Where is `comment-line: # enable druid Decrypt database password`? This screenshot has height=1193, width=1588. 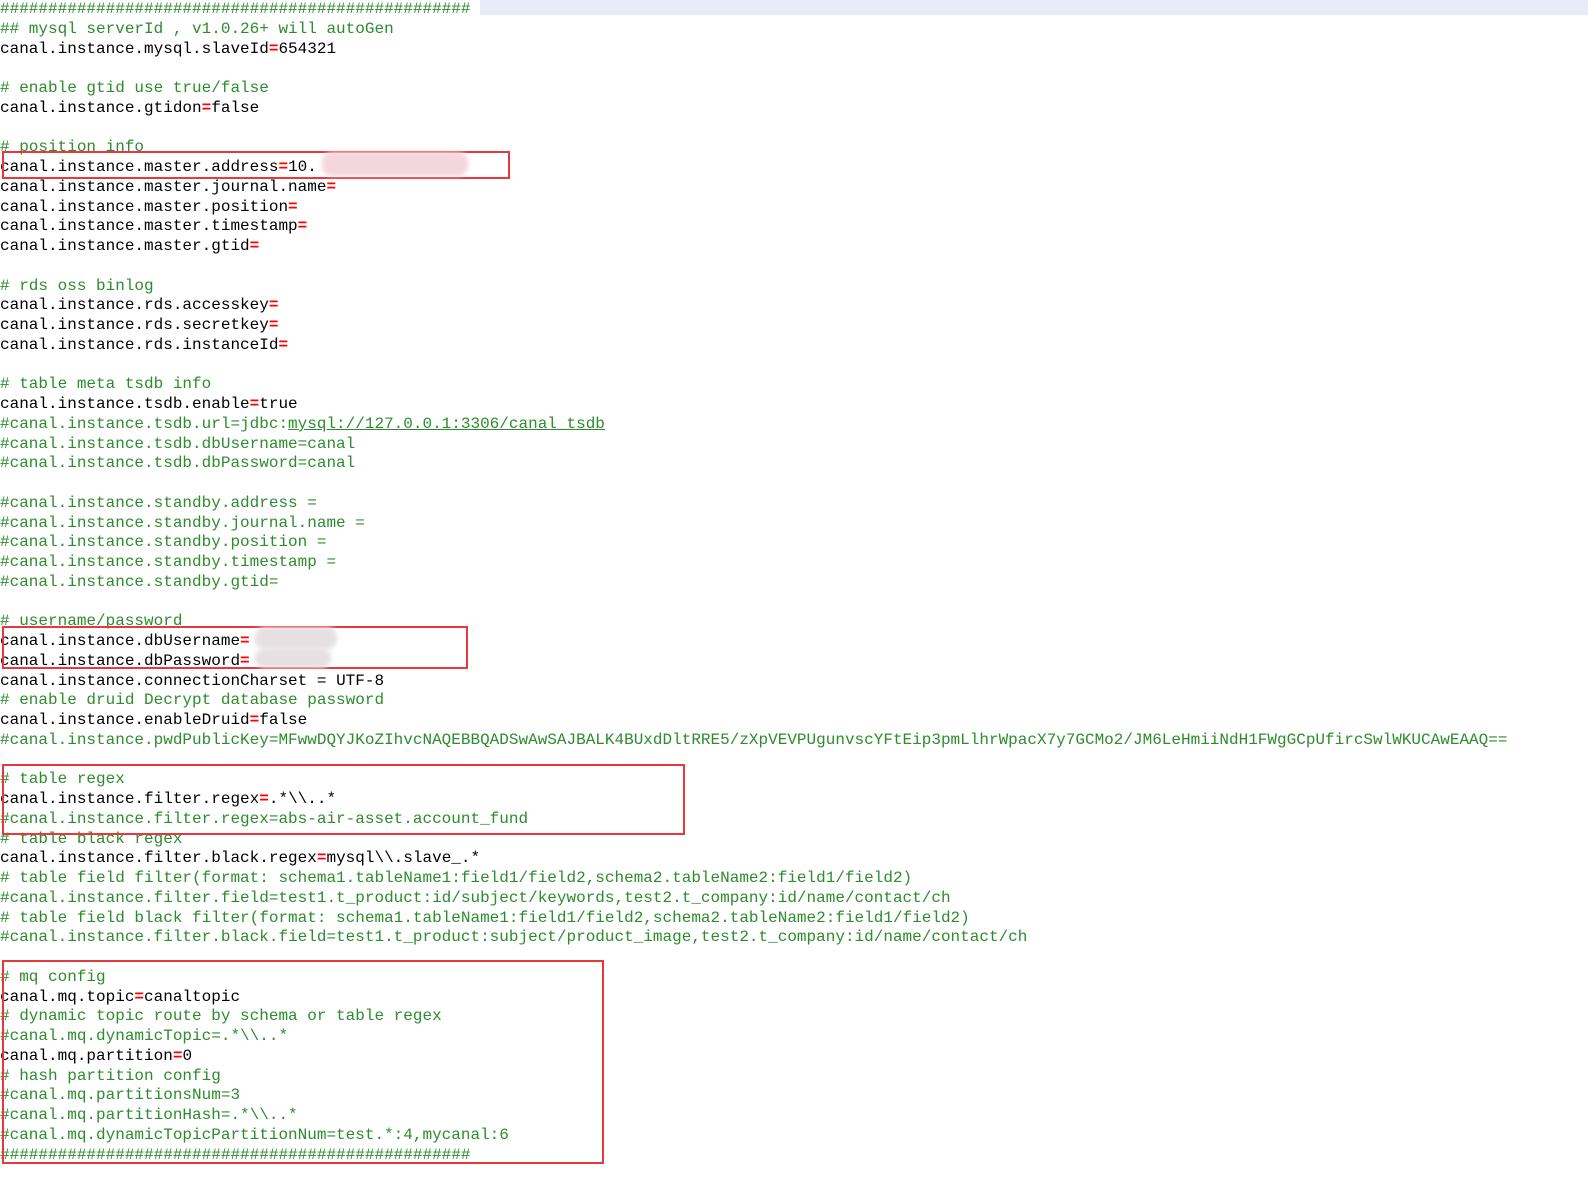 comment-line: # enable druid Decrypt database password is located at coordinates (192, 700).